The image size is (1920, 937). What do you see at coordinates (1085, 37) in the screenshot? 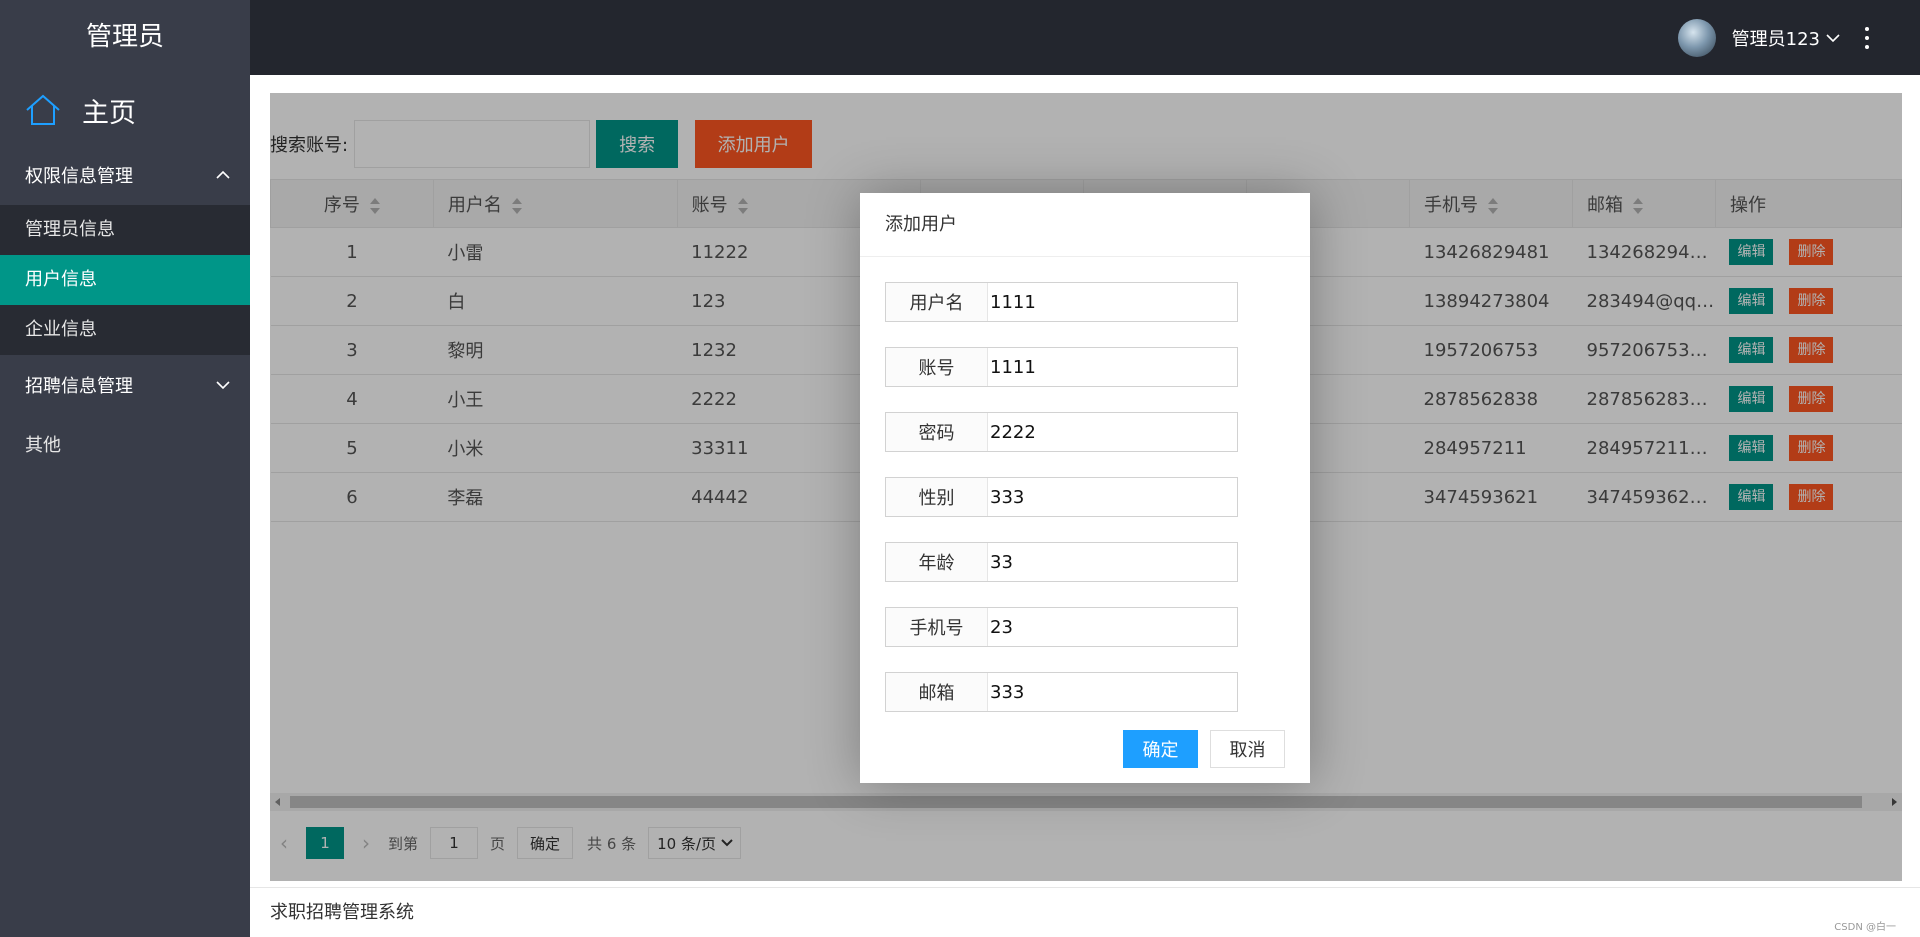
I see `top-header: 管理员123` at bounding box center [1085, 37].